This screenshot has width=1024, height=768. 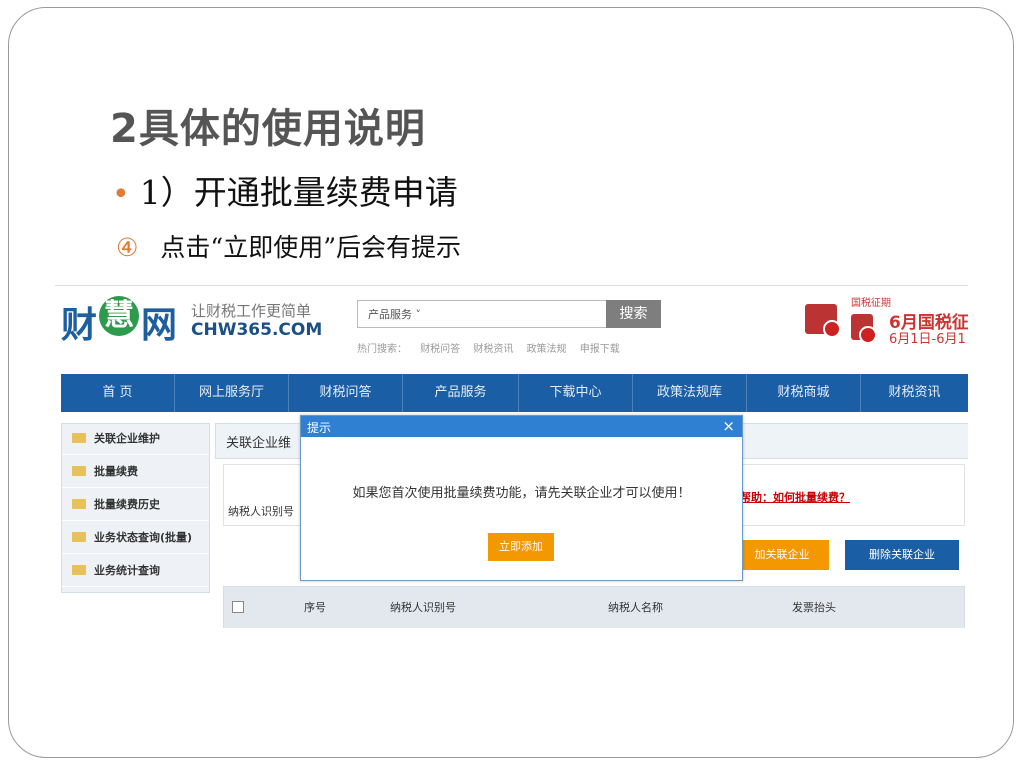 I want to click on hot-search-row: 热门搜索： 财税问答 财税资讯 政策法规 申报下载, so click(x=493, y=347).